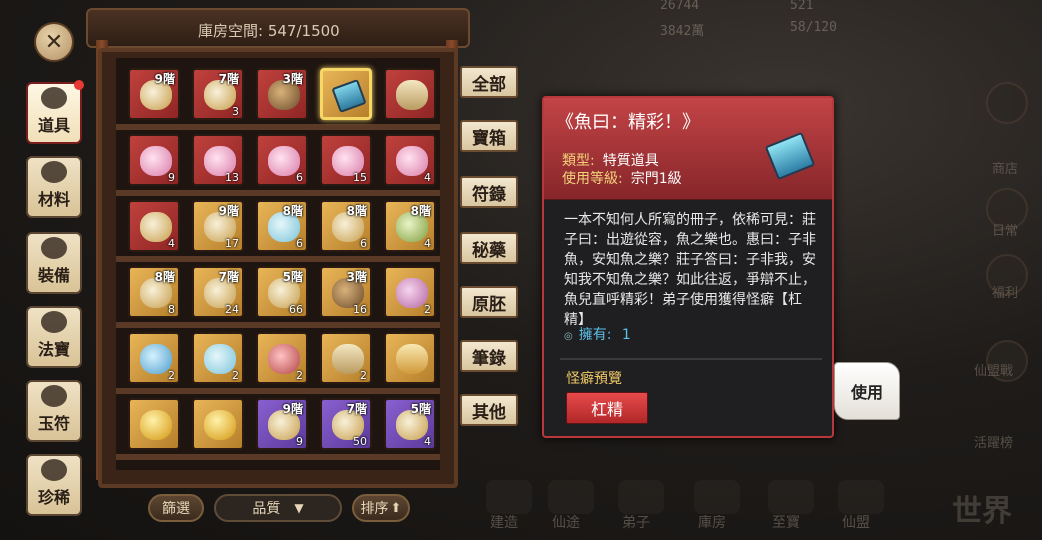 The width and height of the screenshot is (1042, 540). What do you see at coordinates (54, 98) in the screenshot?
I see `bag-icon` at bounding box center [54, 98].